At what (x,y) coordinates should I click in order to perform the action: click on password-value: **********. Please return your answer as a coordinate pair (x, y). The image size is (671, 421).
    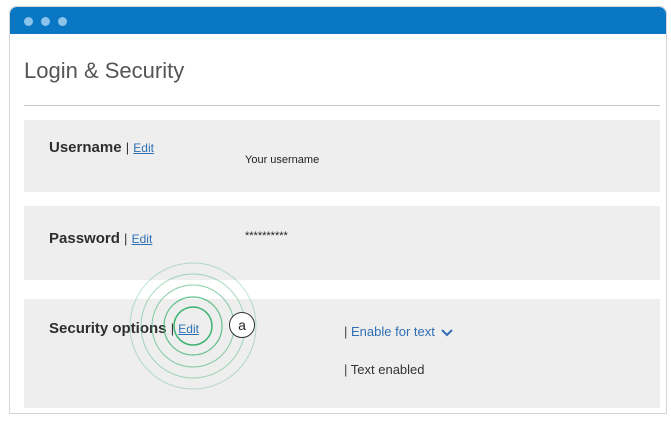
    Looking at the image, I should click on (266, 236).